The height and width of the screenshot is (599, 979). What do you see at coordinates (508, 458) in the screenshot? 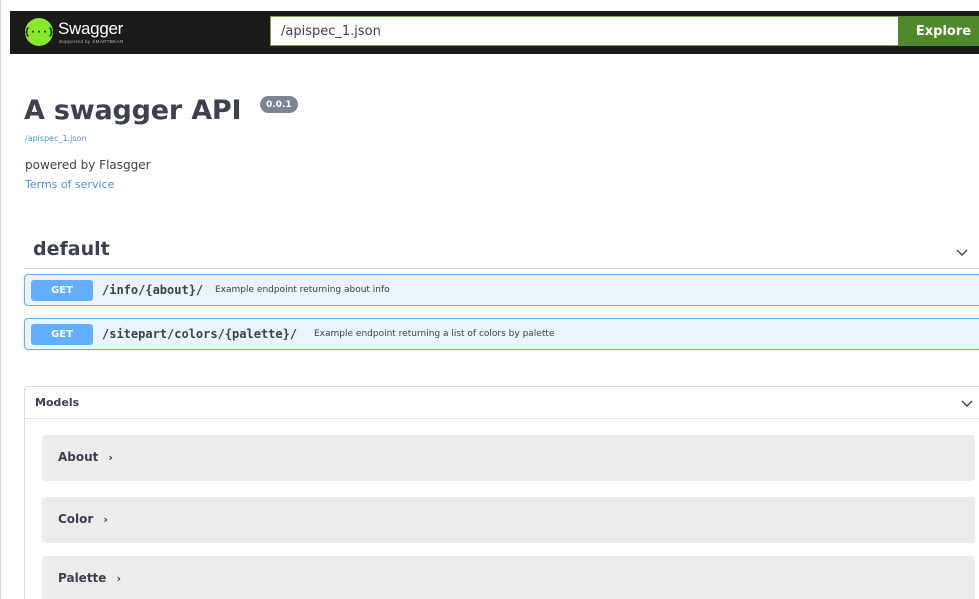
I see `model-item-about: About ›` at bounding box center [508, 458].